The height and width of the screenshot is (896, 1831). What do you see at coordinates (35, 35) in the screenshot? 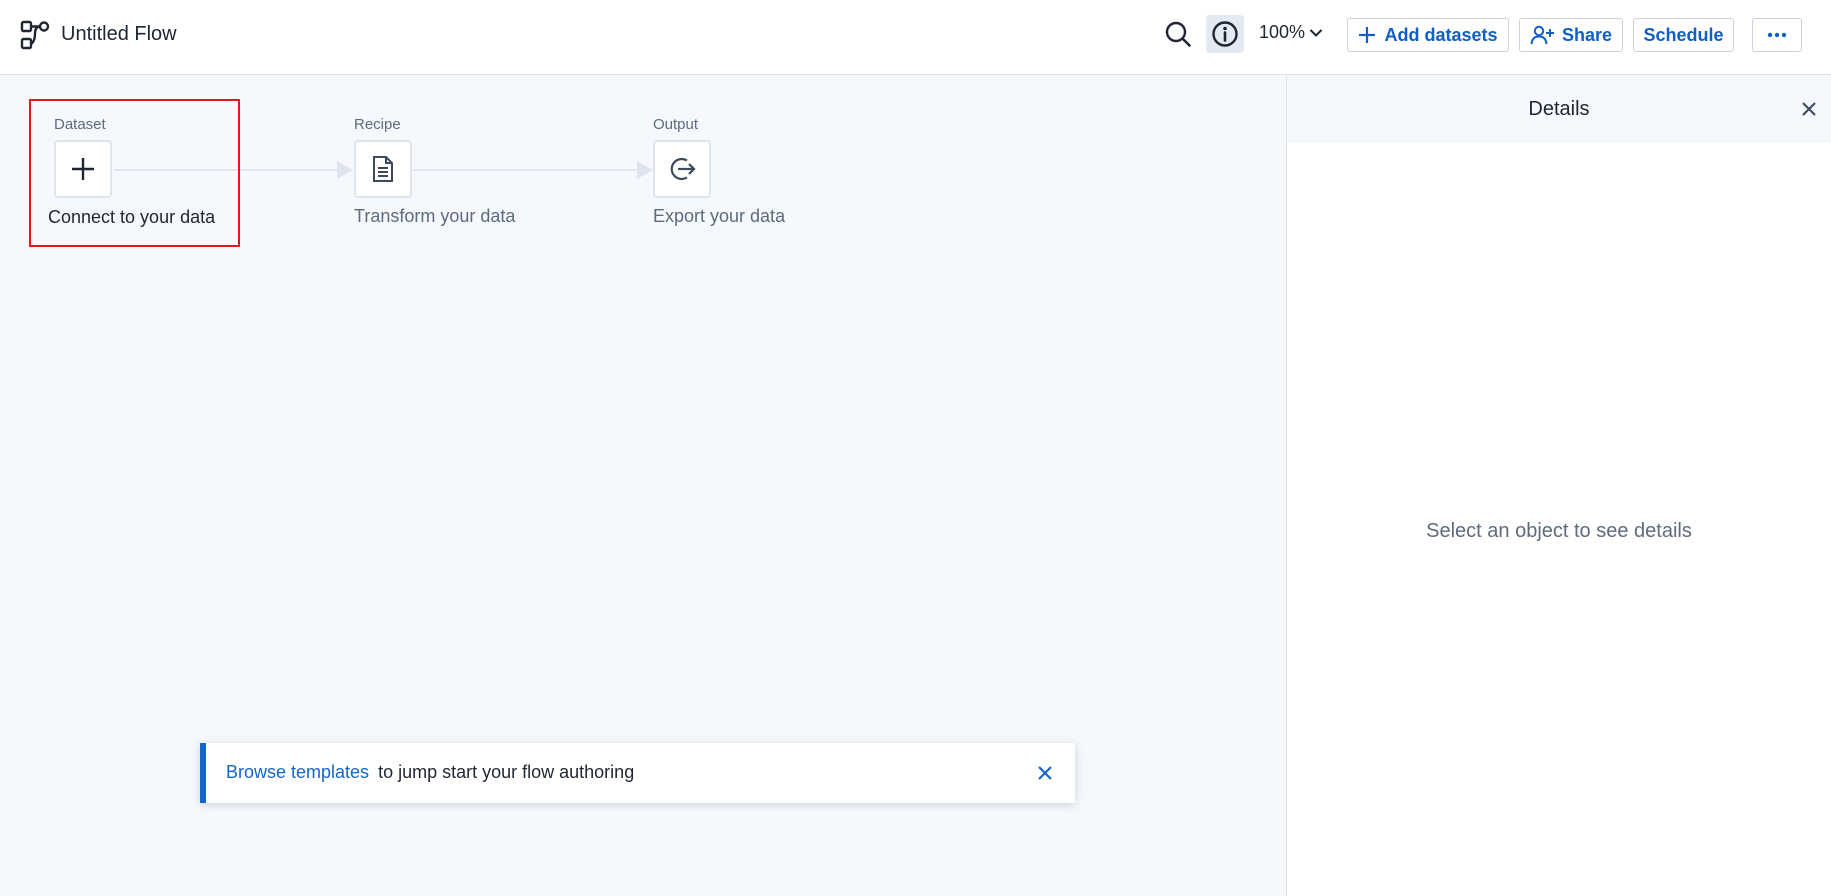
I see `flow-icon` at bounding box center [35, 35].